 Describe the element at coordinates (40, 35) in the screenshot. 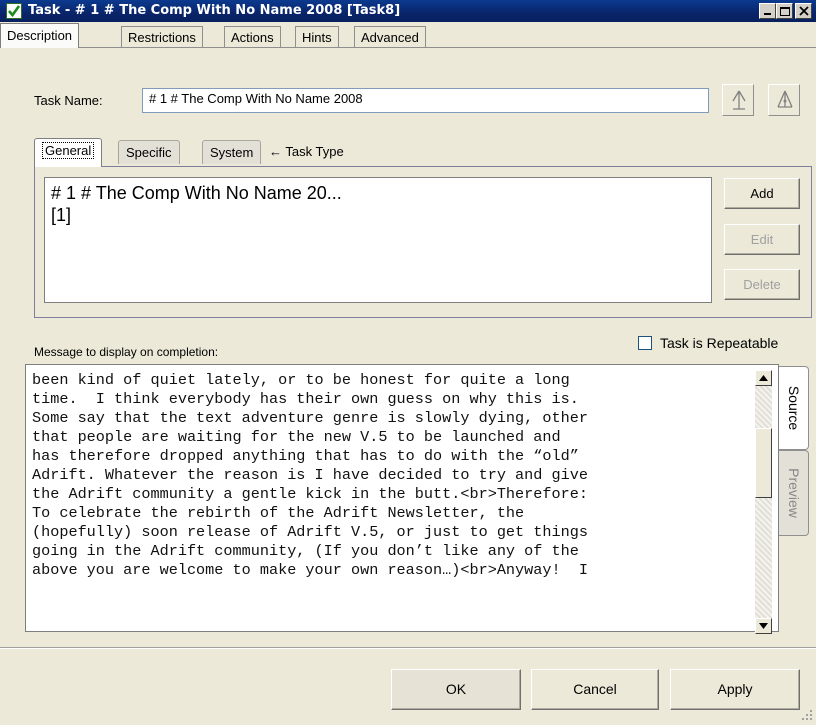

I see `tab-description: Description` at that location.